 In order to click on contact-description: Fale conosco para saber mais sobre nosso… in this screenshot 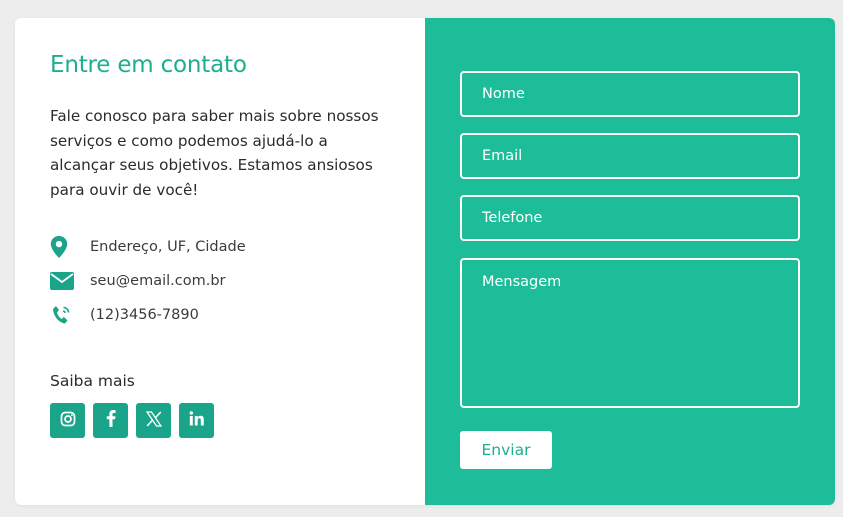, I will do `click(214, 153)`.